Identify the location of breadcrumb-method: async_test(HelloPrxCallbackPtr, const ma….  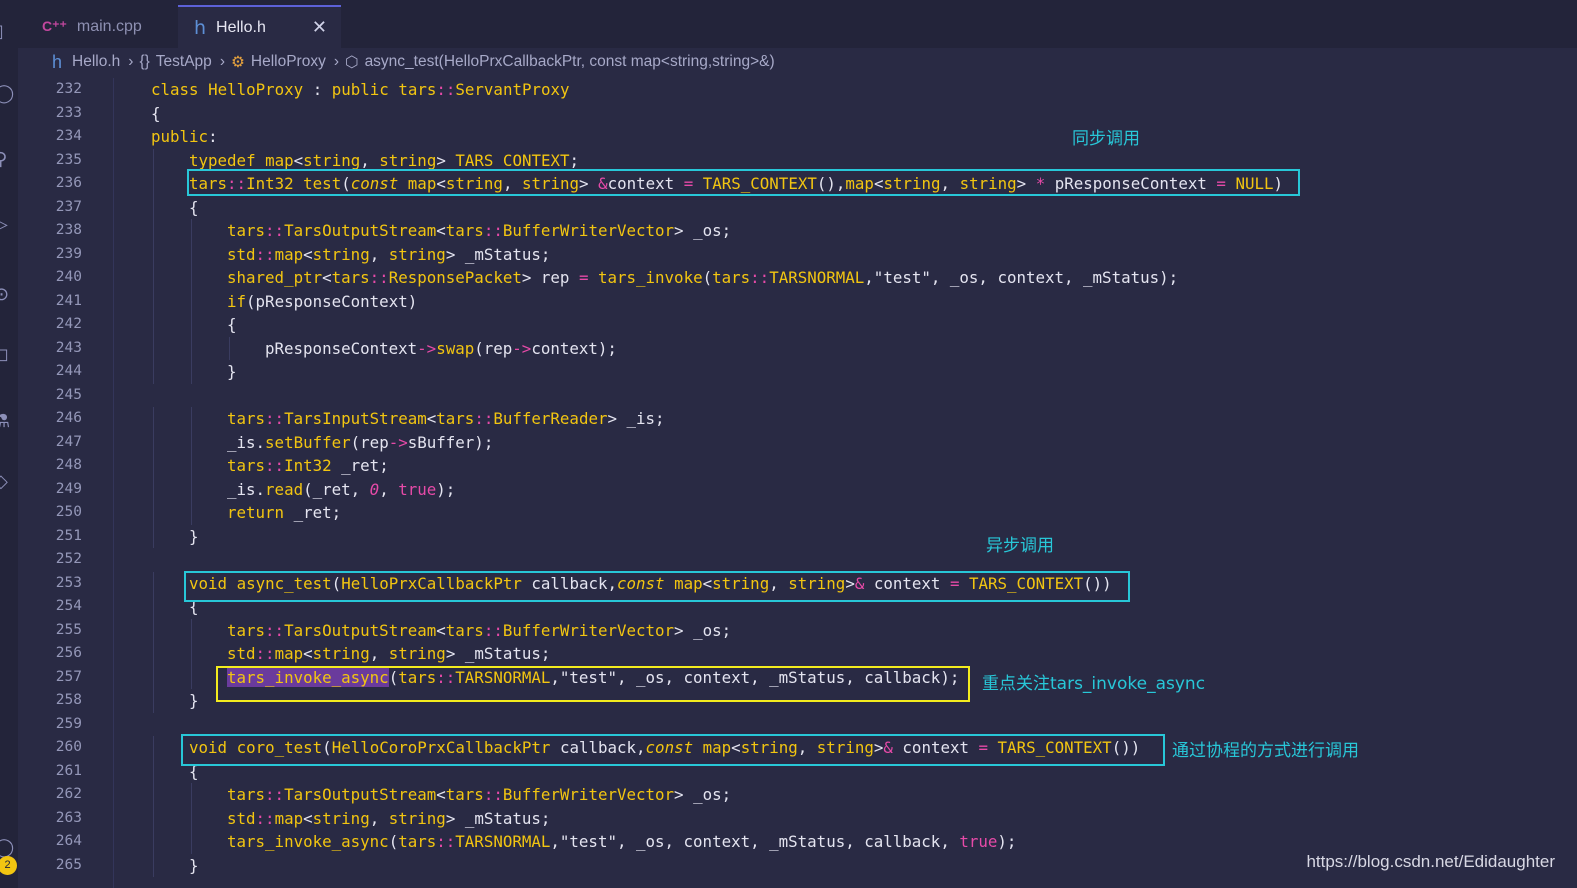
(570, 62).